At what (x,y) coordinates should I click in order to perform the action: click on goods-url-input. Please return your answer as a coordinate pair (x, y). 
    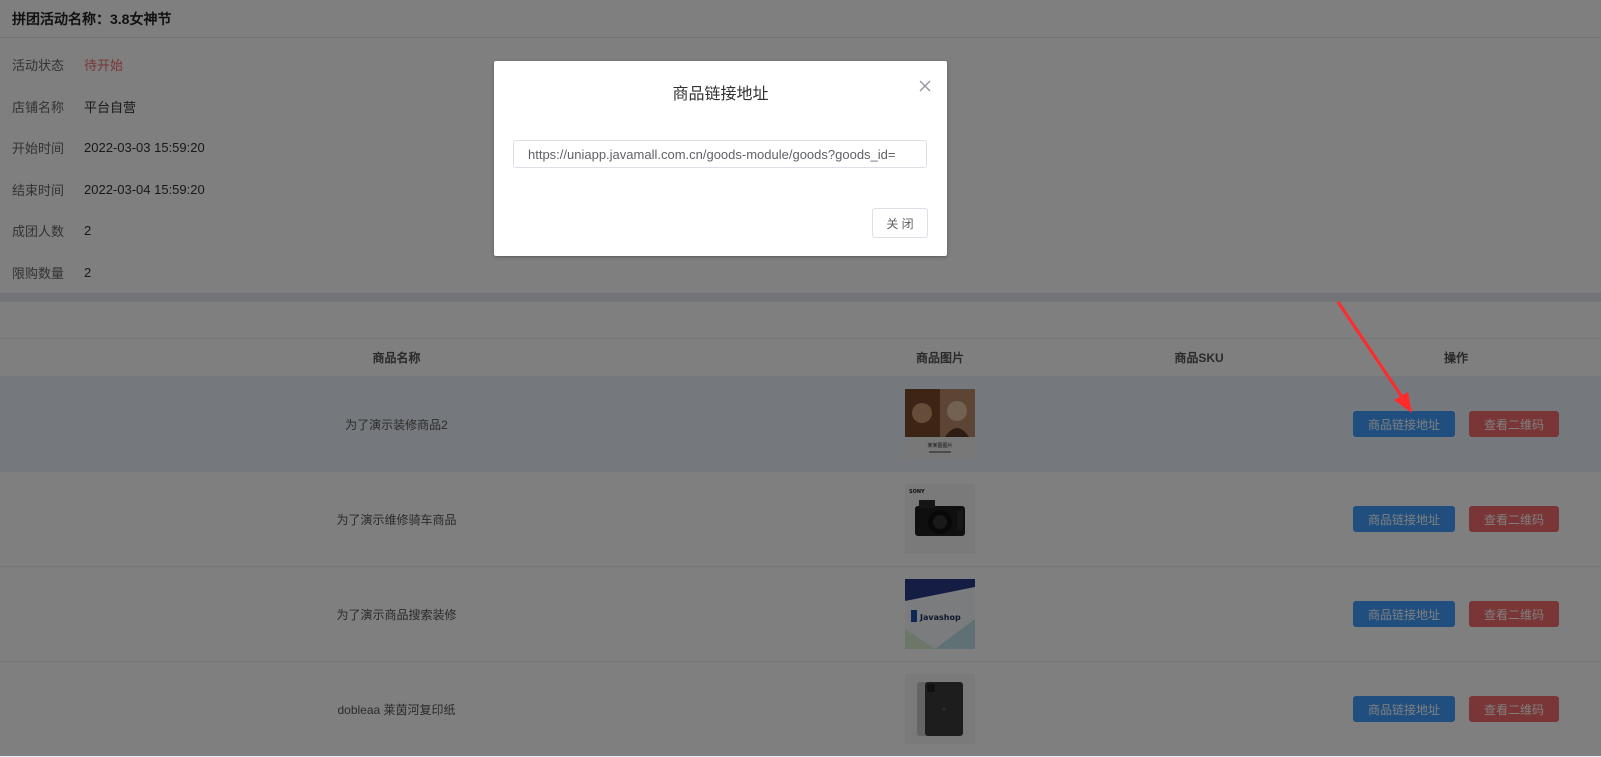
    Looking at the image, I should click on (720, 154).